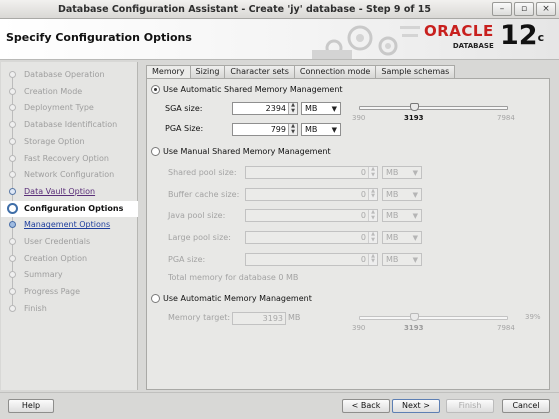 The width and height of the screenshot is (559, 419). Describe the element at coordinates (416, 71) in the screenshot. I see `tab-sample-schemas: Sample schemas` at that location.